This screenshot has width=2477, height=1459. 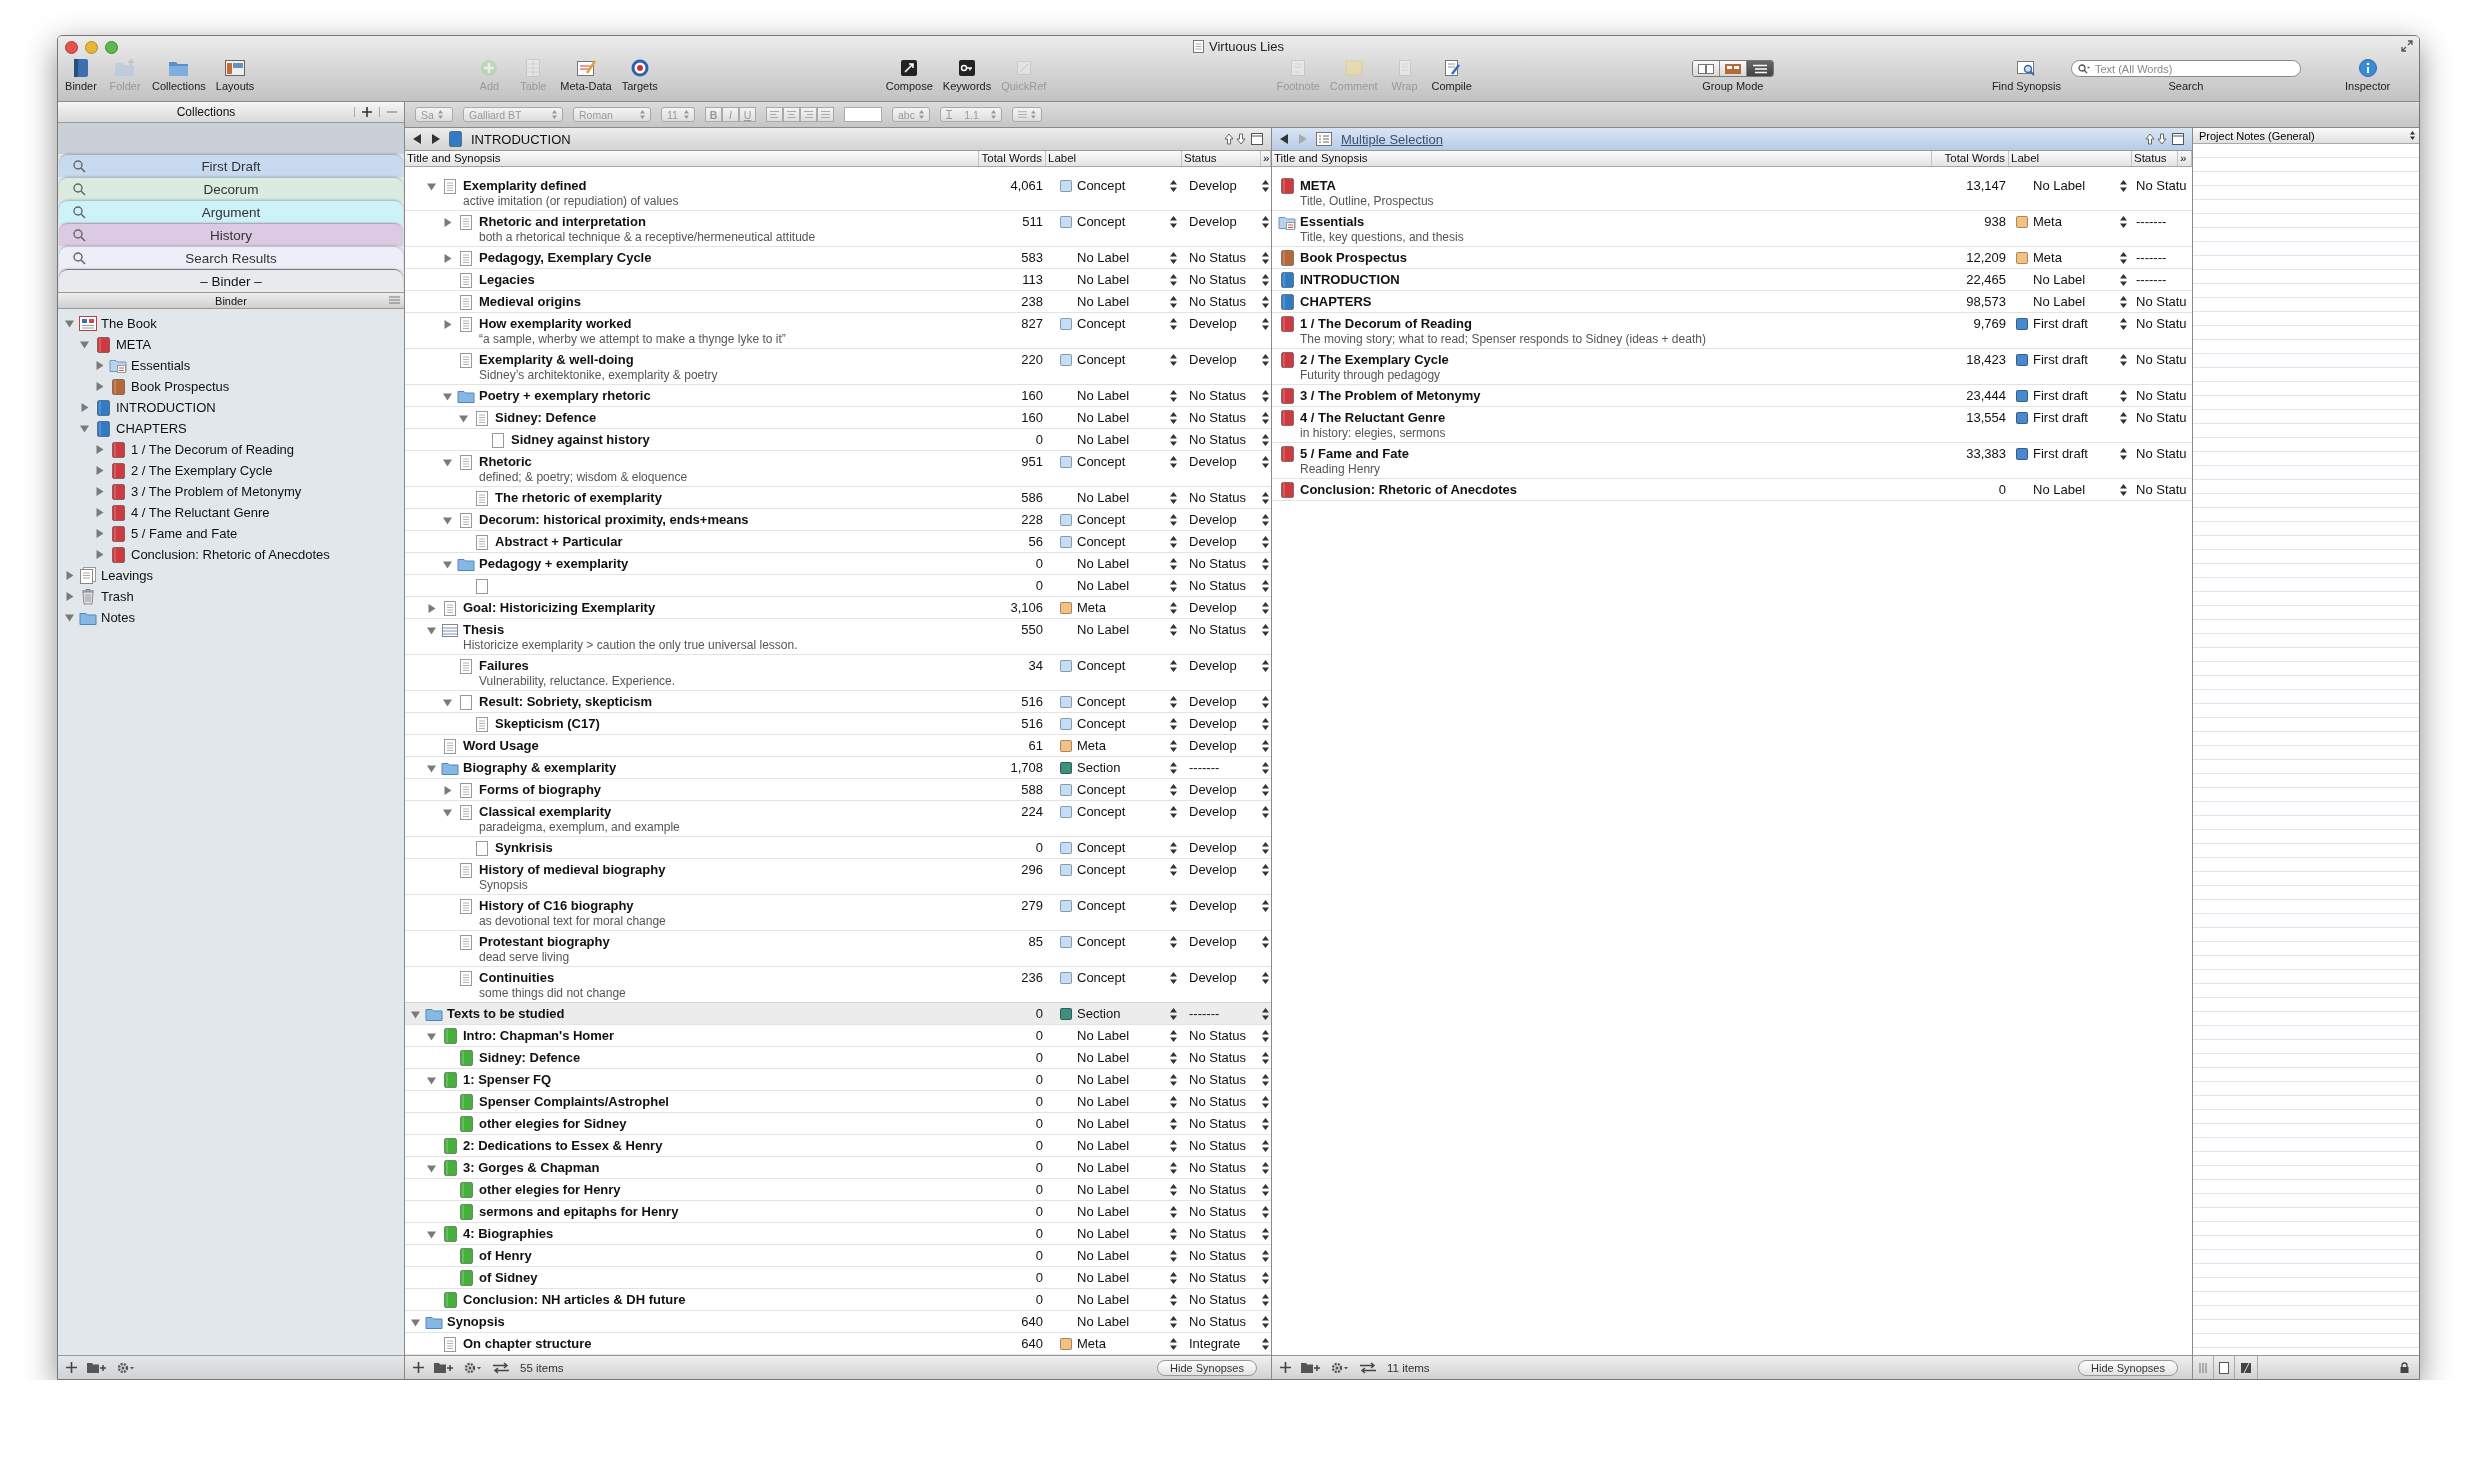 I want to click on outline-row: History of C16 biography as devotional text for moral change 279 Concept Develop, so click(x=838, y=913).